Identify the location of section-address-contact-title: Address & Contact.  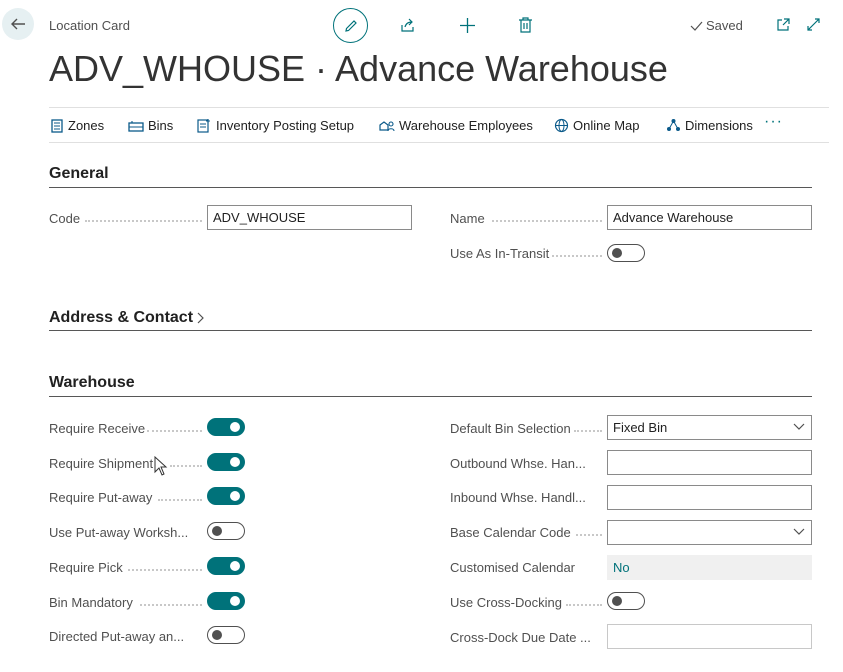
(121, 317).